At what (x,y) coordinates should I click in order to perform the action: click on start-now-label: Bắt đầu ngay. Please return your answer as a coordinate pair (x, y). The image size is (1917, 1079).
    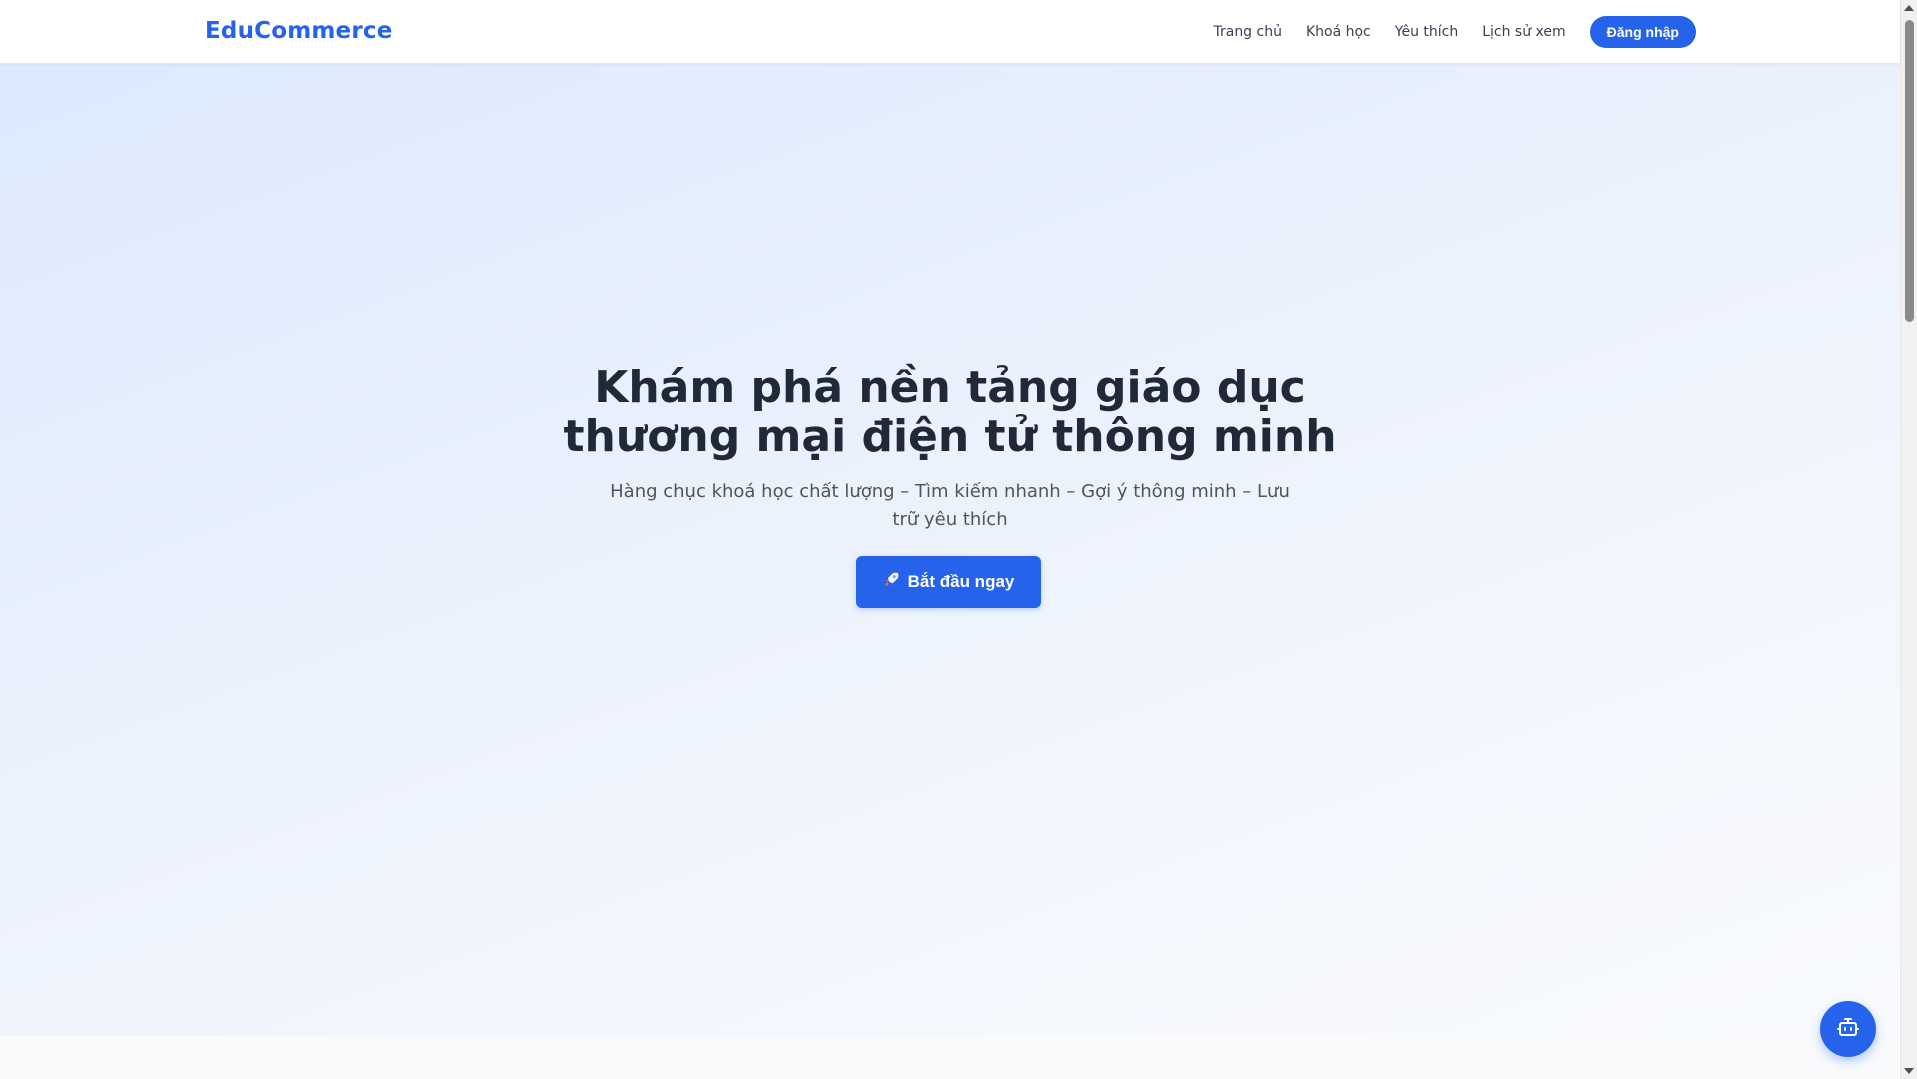
    Looking at the image, I should click on (961, 581).